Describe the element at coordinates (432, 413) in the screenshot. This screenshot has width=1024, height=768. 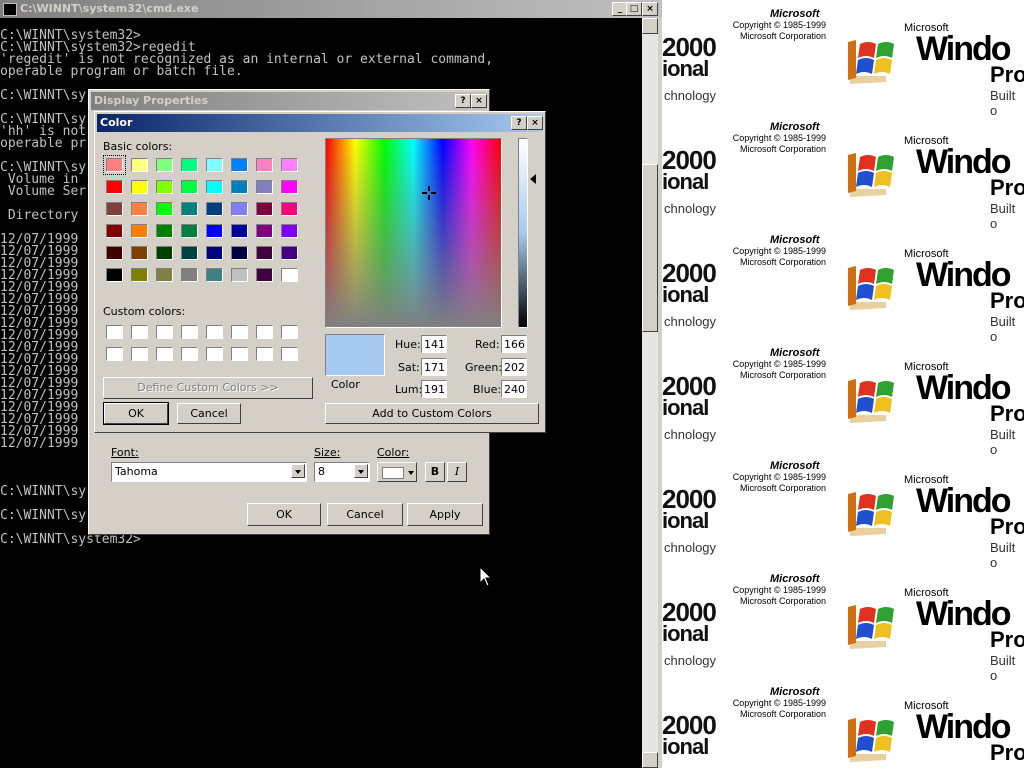
I see `add-to-custom-colors-button: Add to Custom Colors` at that location.